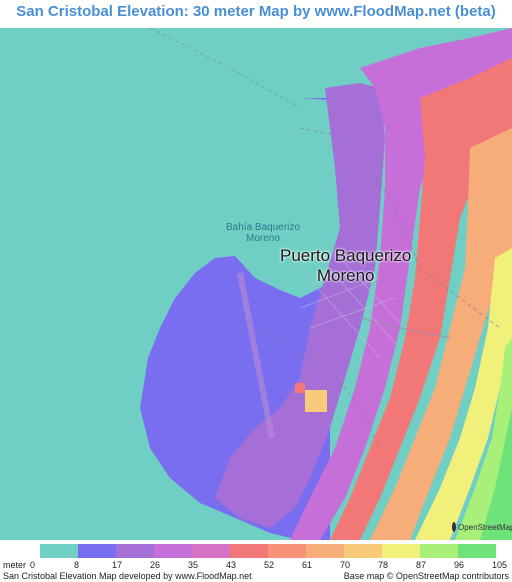 This screenshot has height=582, width=512. What do you see at coordinates (345, 275) in the screenshot?
I see `city-label-line2: Moreno` at bounding box center [345, 275].